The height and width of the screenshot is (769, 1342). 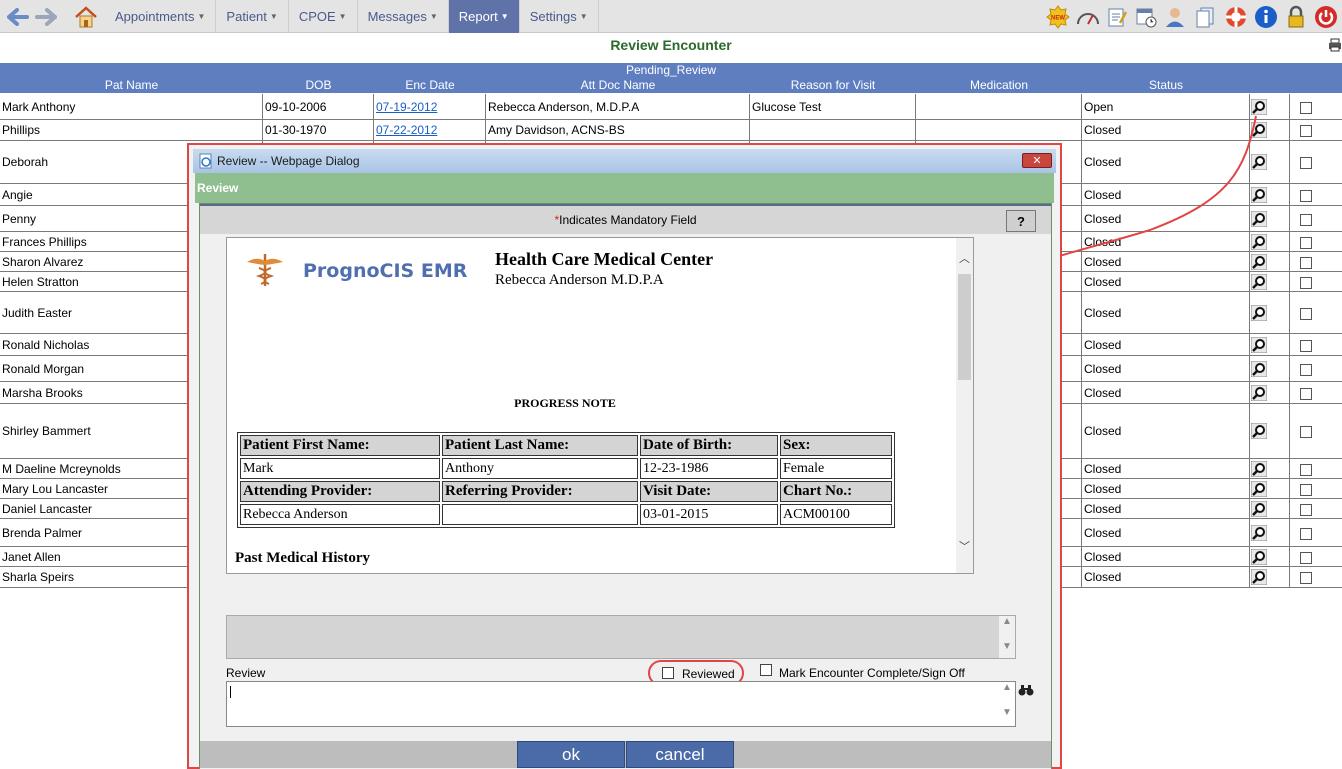 I want to click on ok-button: ok, so click(x=571, y=754).